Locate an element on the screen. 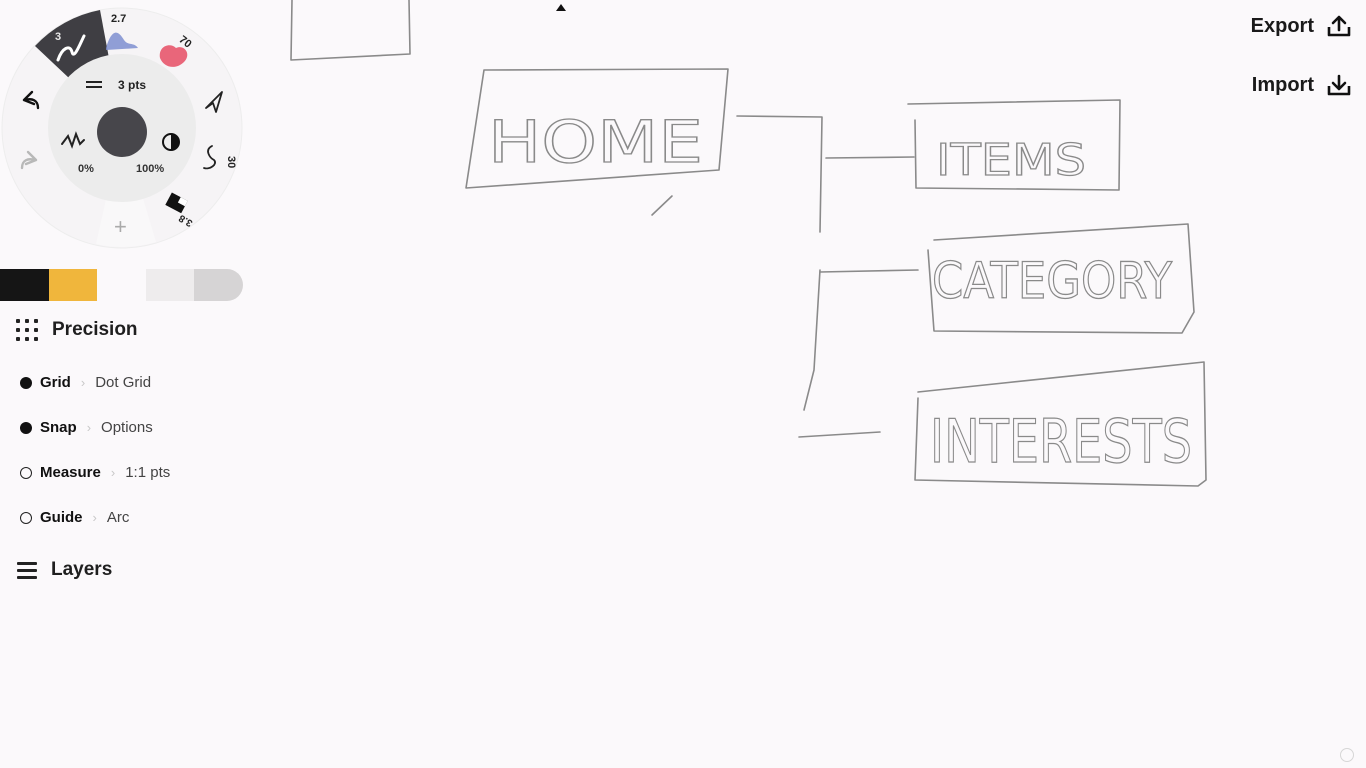 The height and width of the screenshot is (768, 1366). sketch-connector-items is located at coordinates (870, 157).